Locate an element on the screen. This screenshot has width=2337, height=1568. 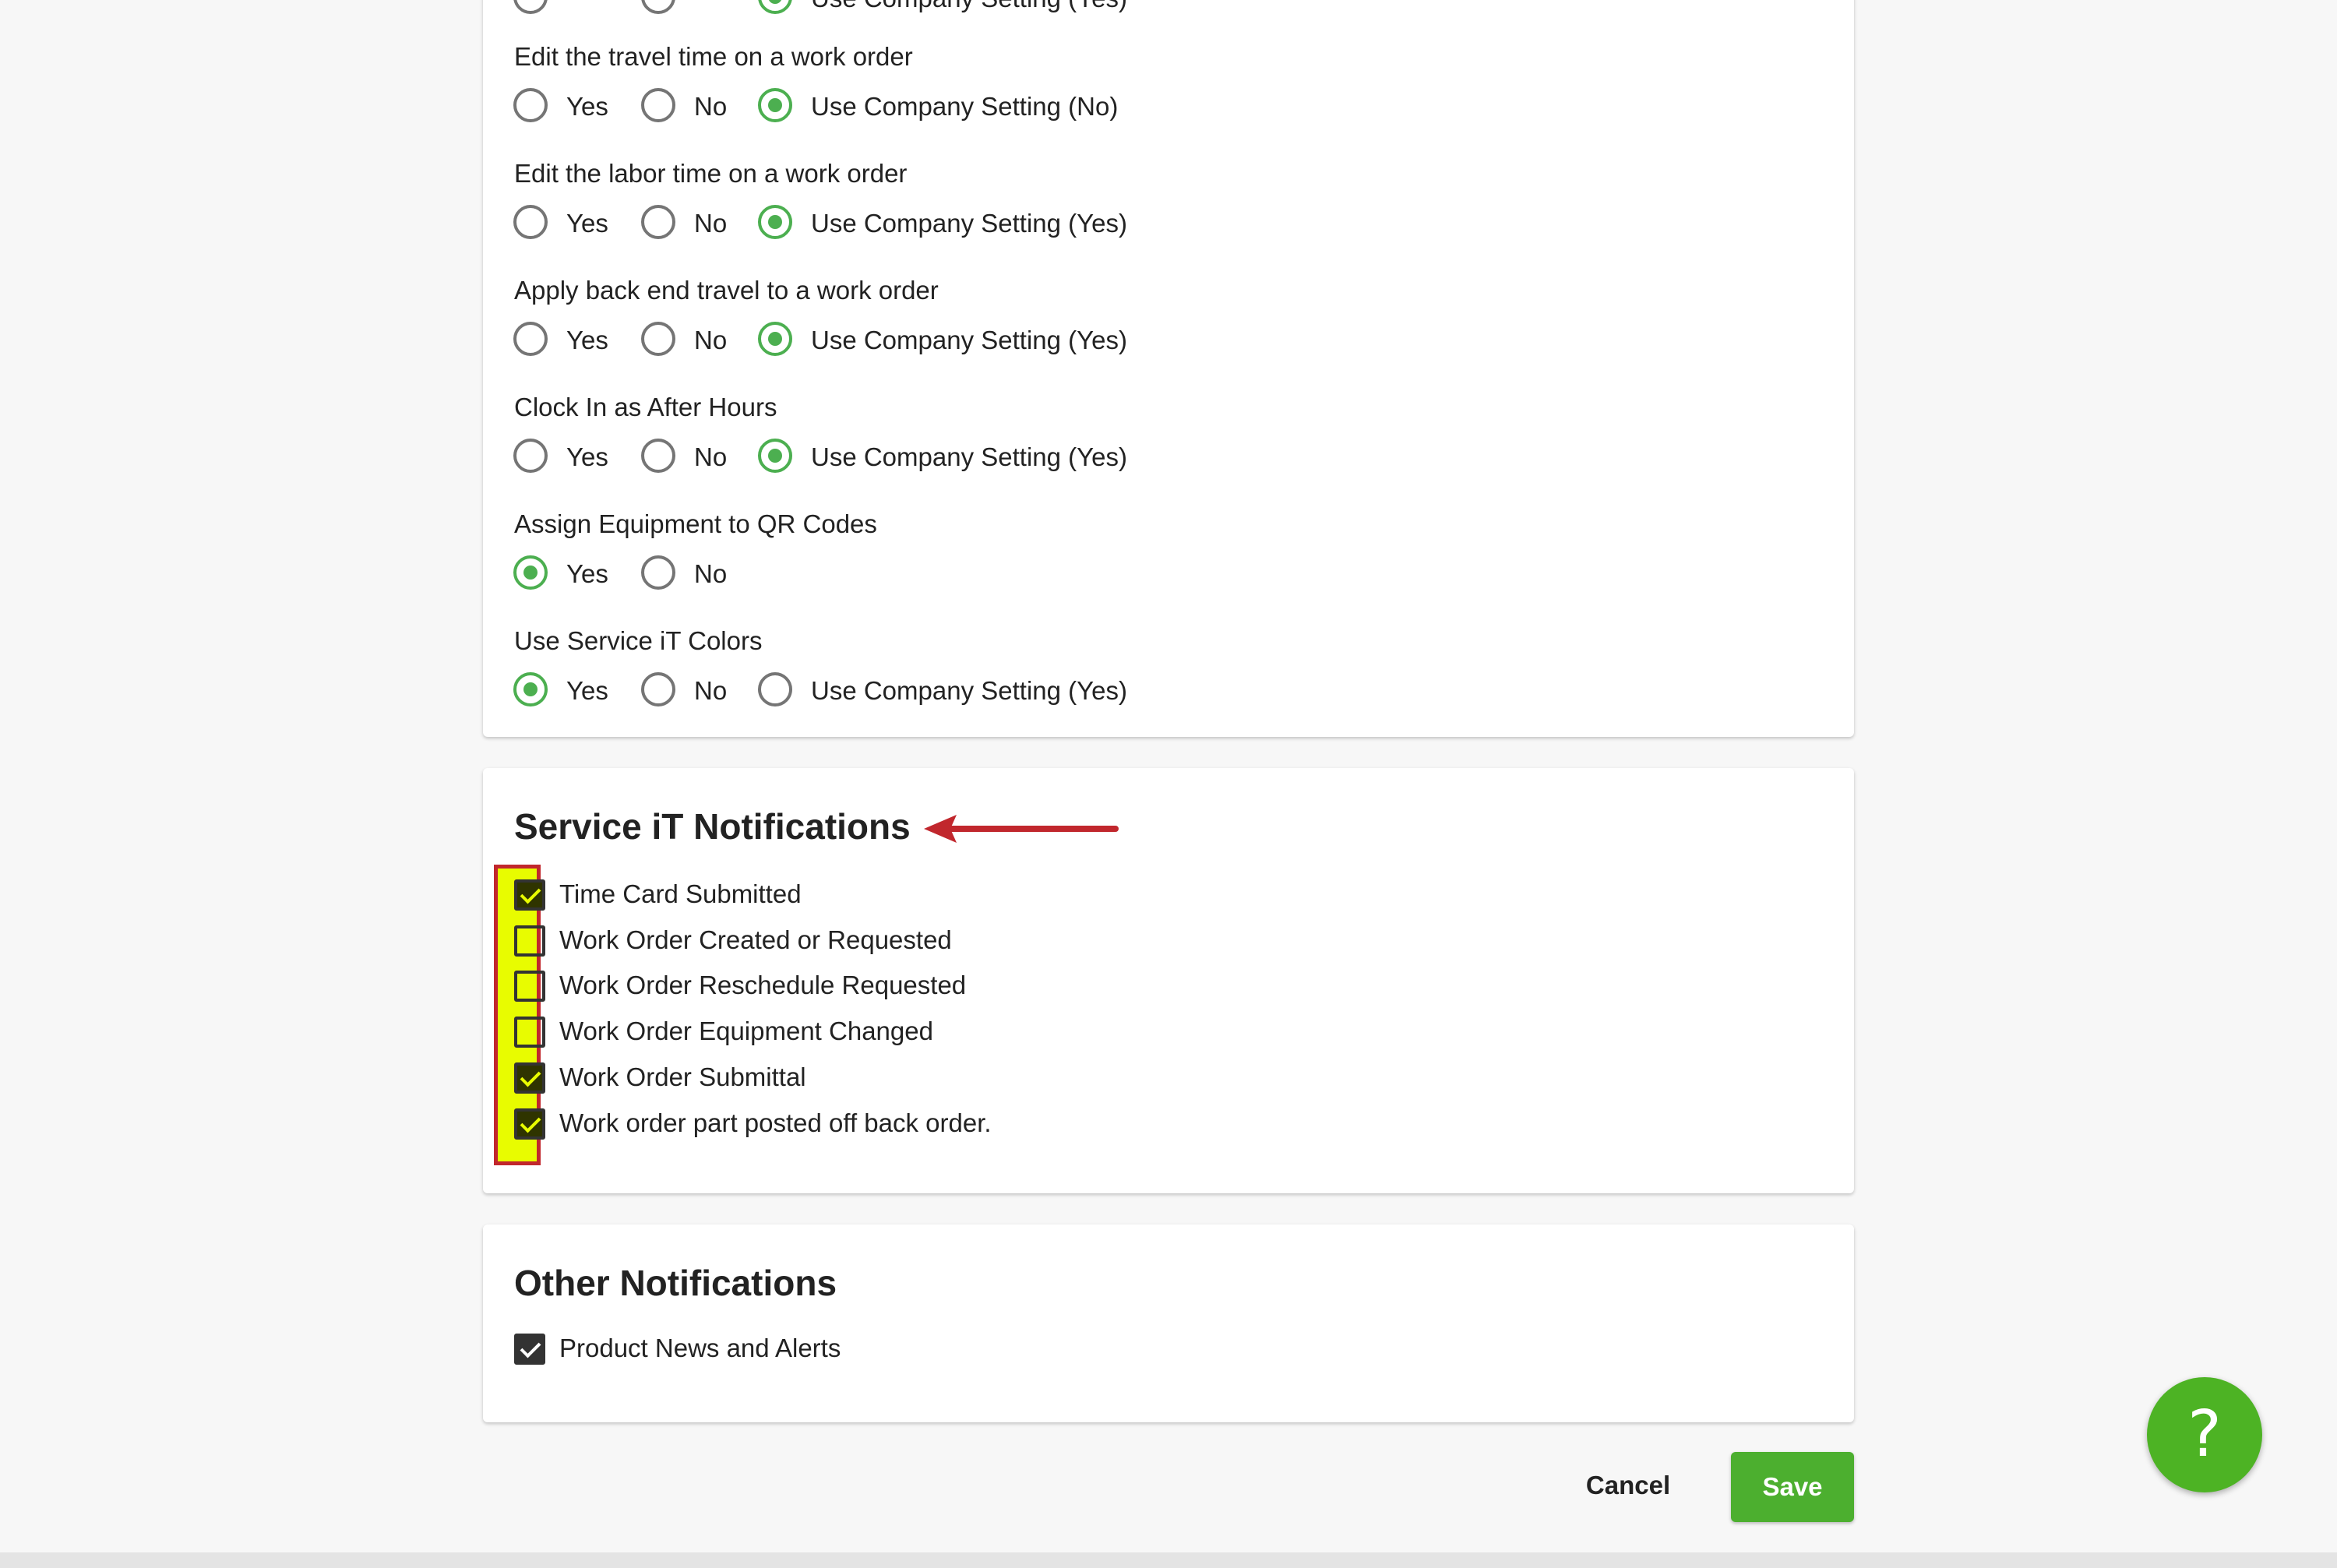
setting-label: Clock In as After Hours is located at coordinates (646, 407).